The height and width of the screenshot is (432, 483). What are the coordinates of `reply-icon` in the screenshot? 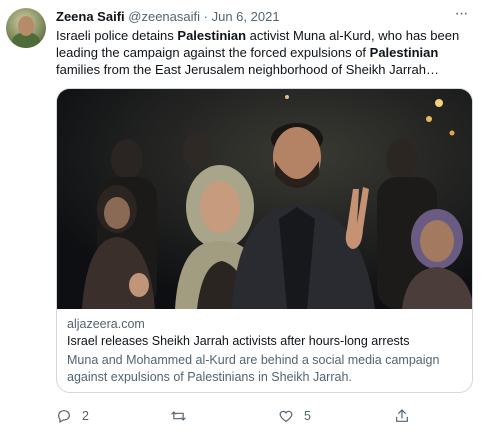 It's located at (64, 417).